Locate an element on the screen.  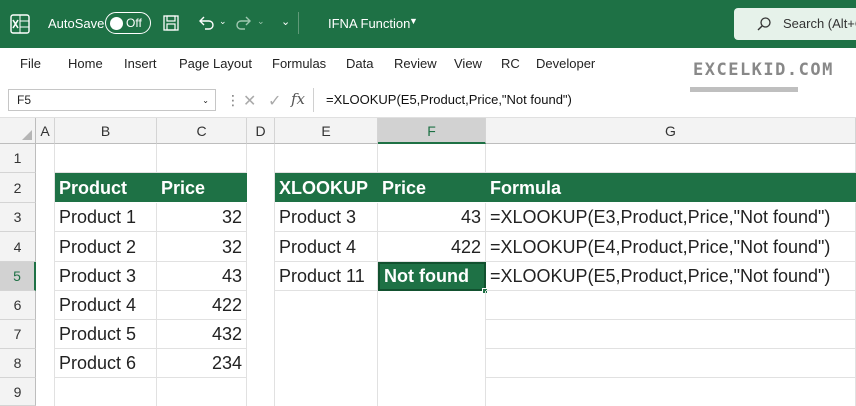
tab-data: Data is located at coordinates (359, 63).